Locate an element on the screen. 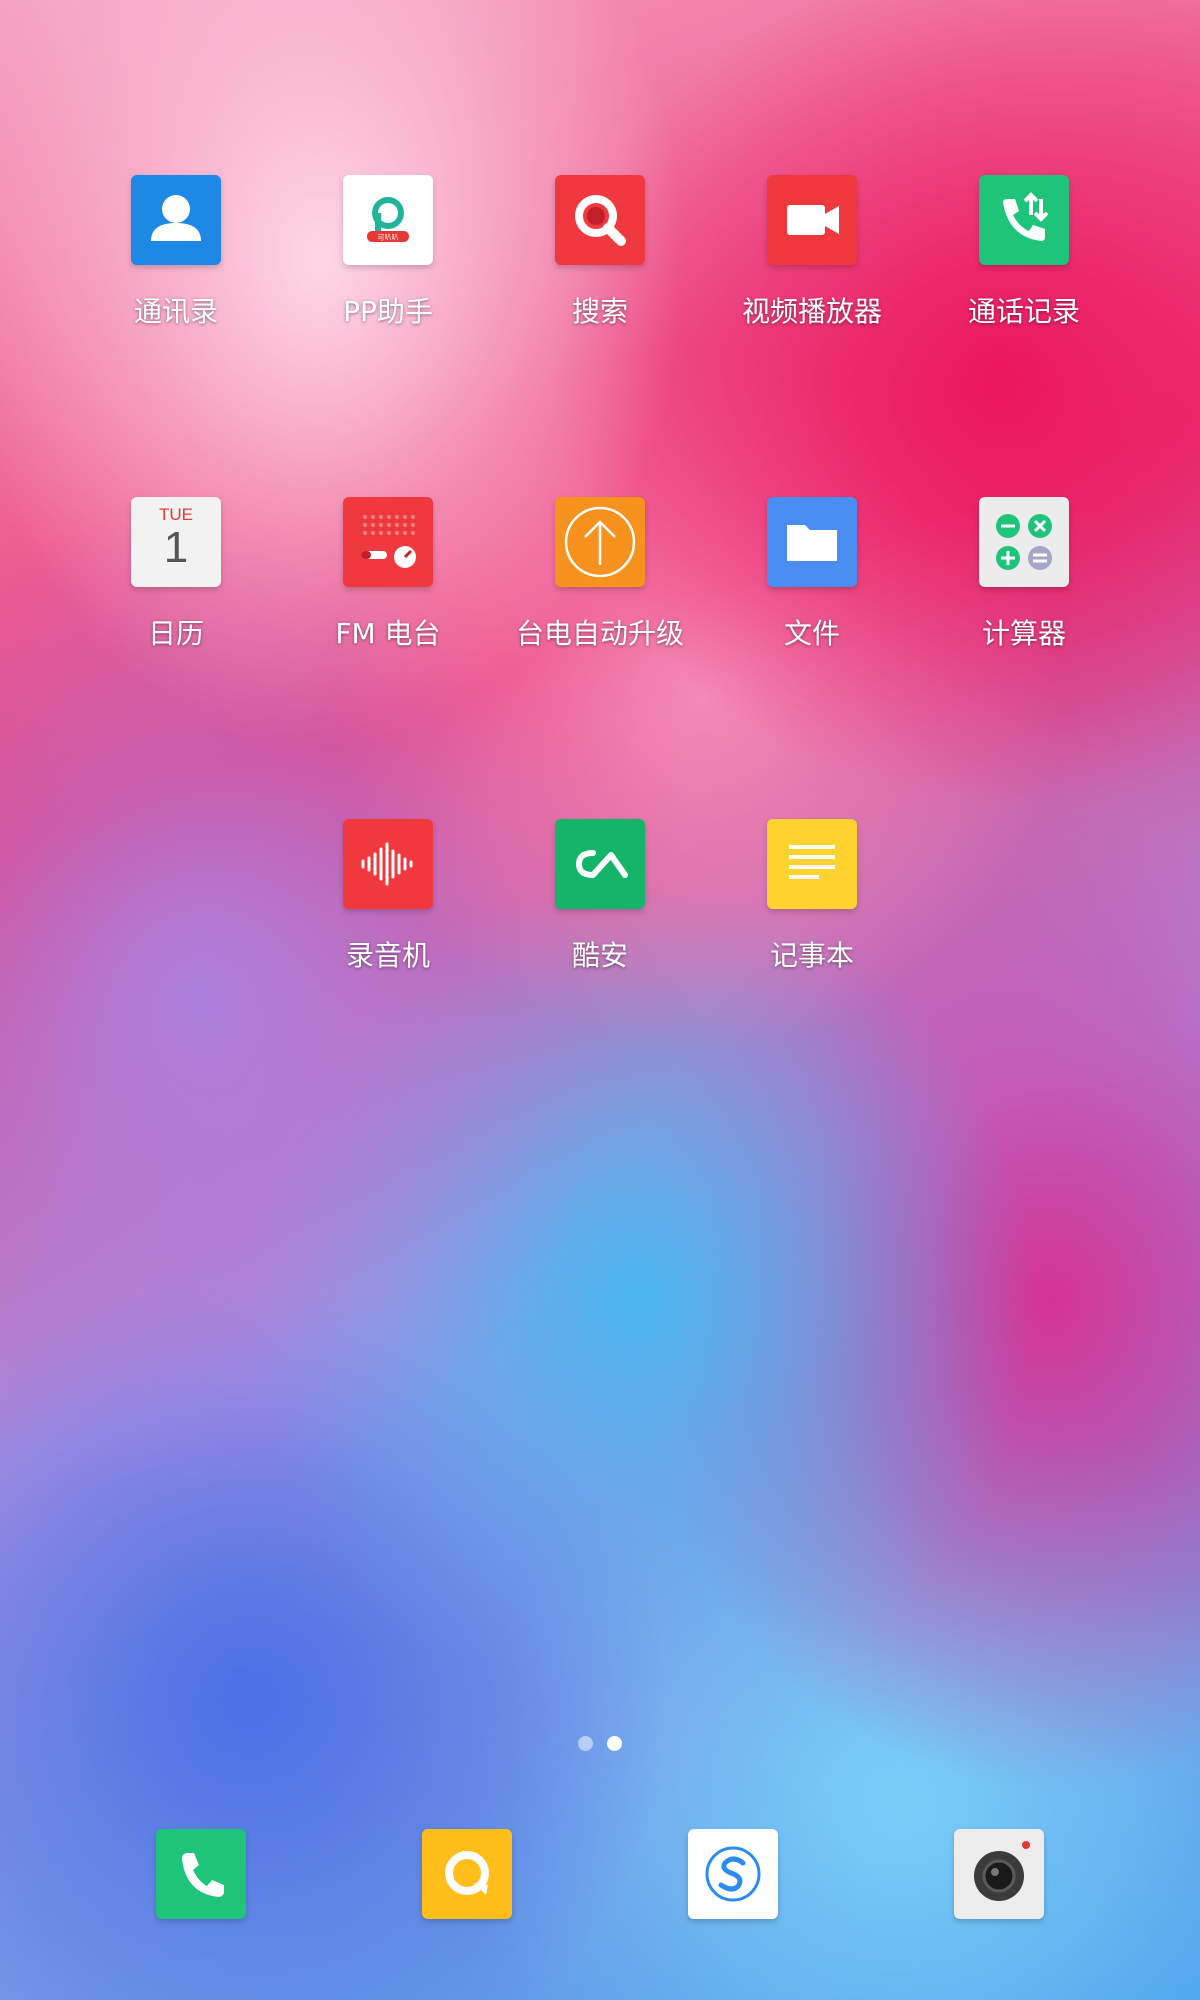  calendar-icon: TUE 1 is located at coordinates (176, 542).